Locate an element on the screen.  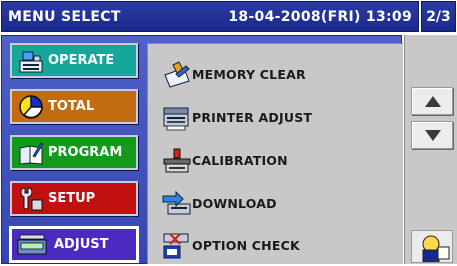
cash-register-icon is located at coordinates (31, 62).